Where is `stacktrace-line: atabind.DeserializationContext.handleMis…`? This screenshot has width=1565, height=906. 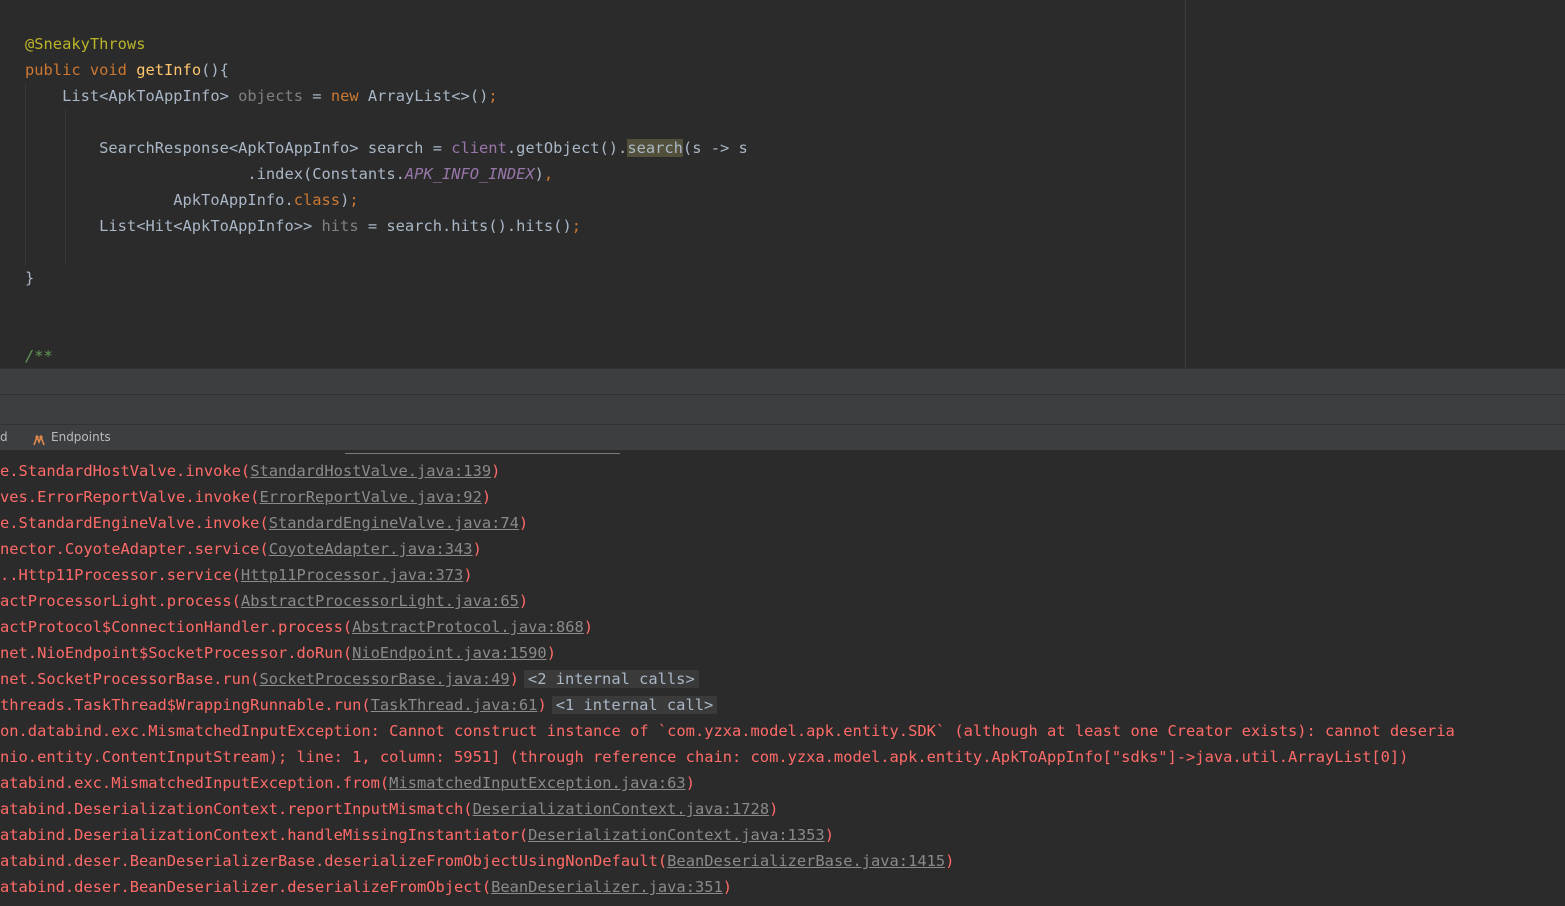 stacktrace-line: atabind.DeserializationContext.handleMis… is located at coordinates (417, 835).